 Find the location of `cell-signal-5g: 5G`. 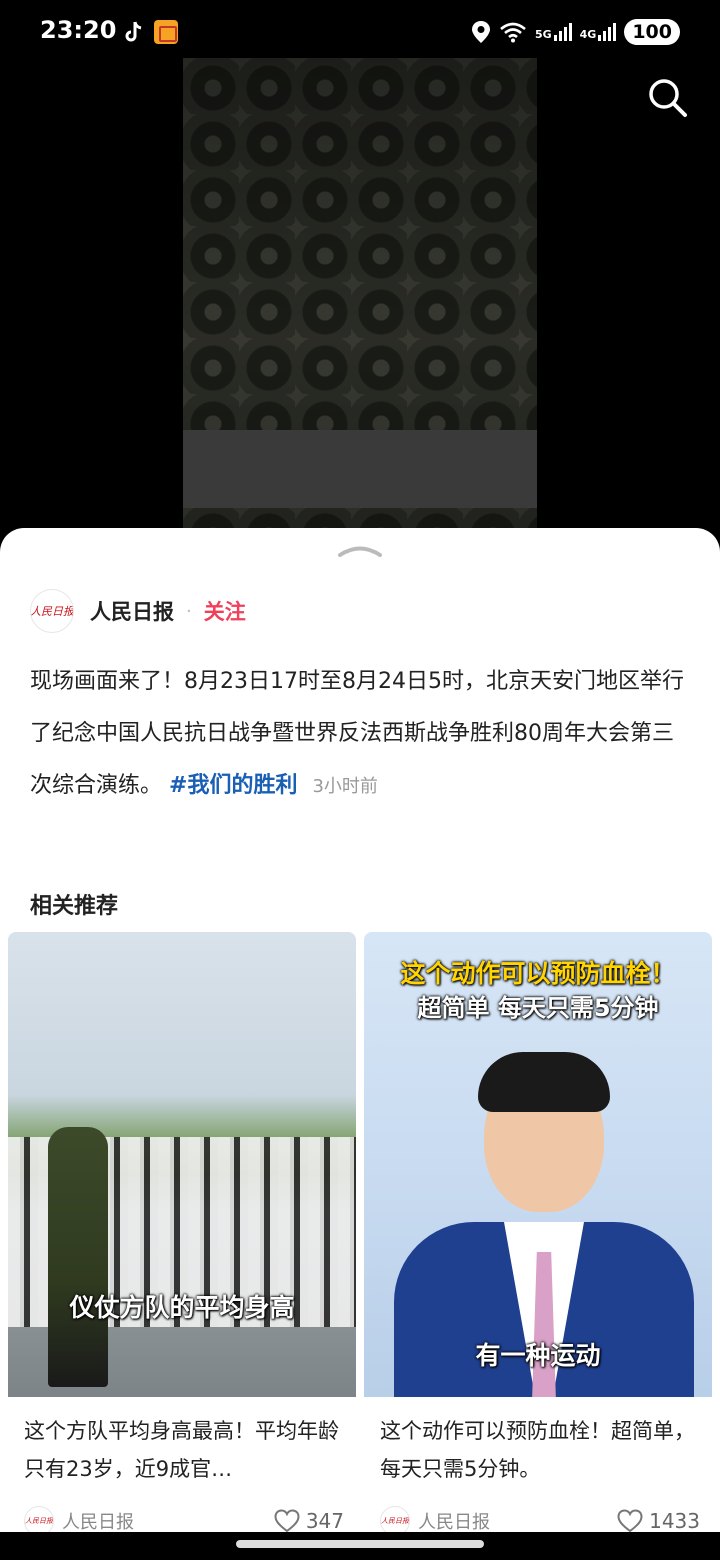

cell-signal-5g: 5G is located at coordinates (553, 32).